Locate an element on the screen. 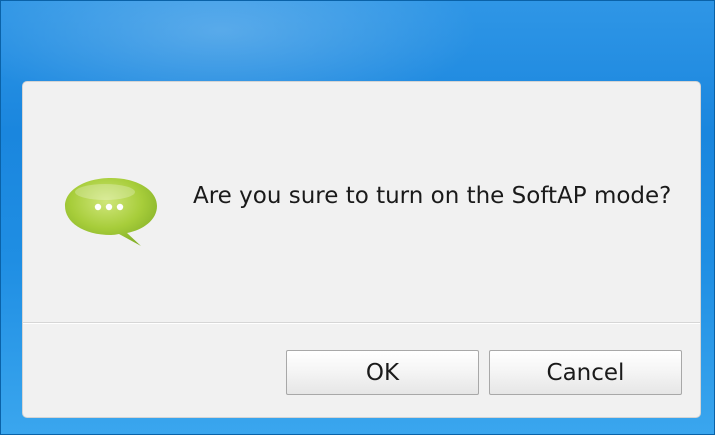 The image size is (715, 435). speech-bubble-icon is located at coordinates (111, 212).